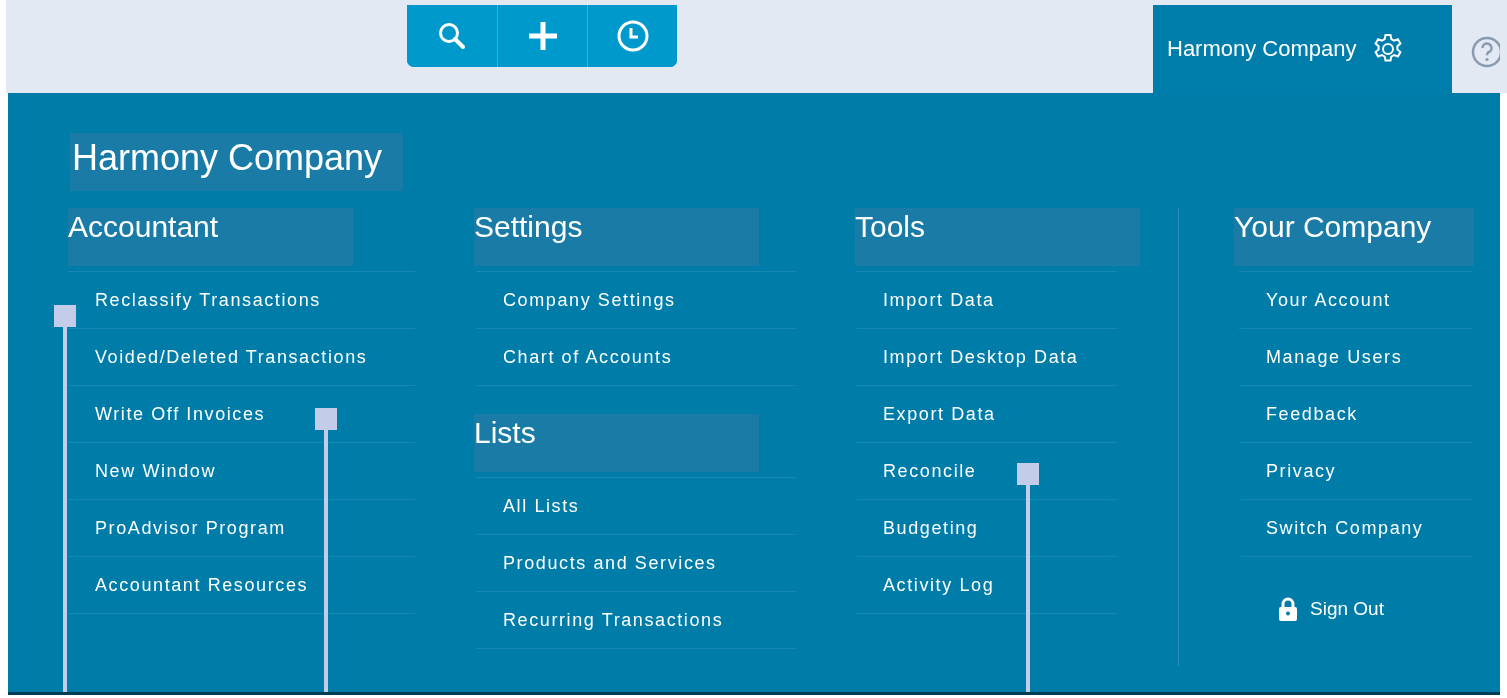 The image size is (1507, 698). I want to click on menu-title: Harmony Company, so click(236, 162).